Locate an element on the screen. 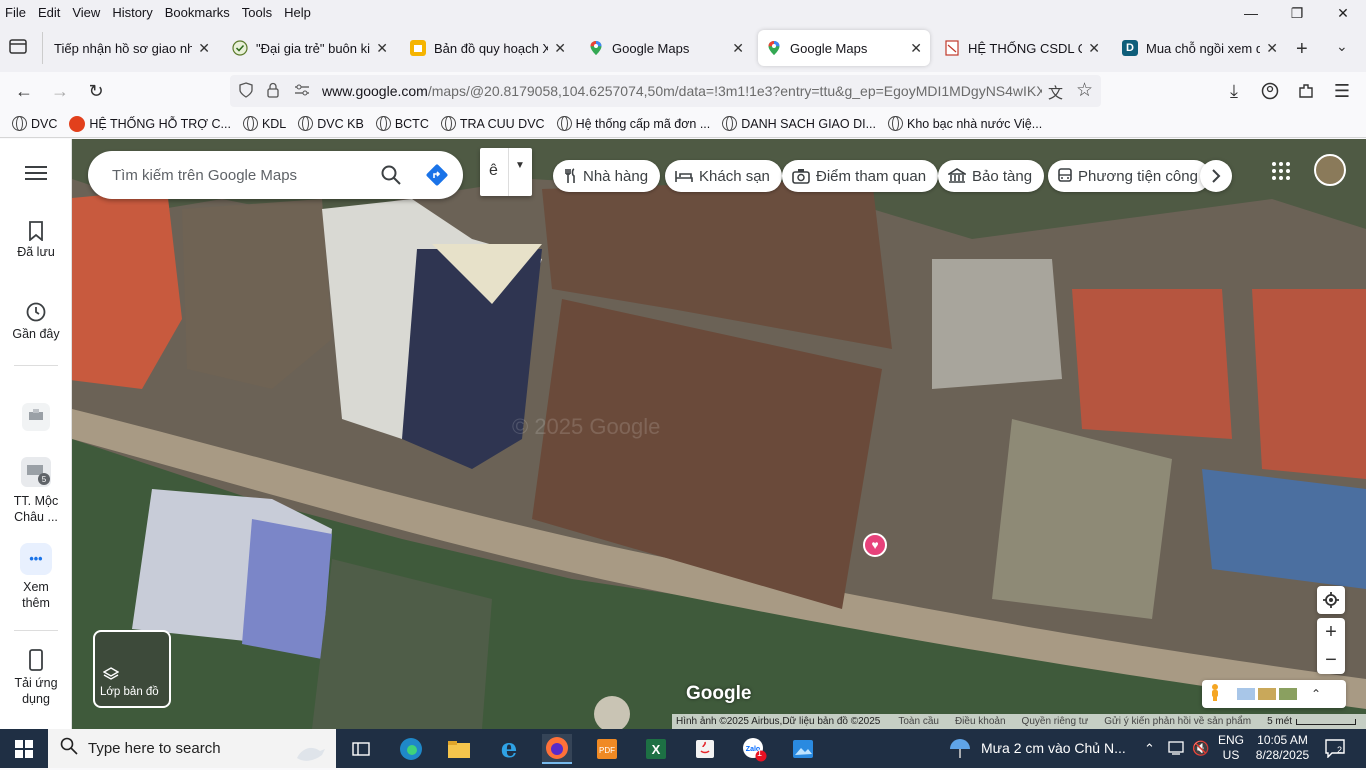 The width and height of the screenshot is (1366, 770). menu-help: Help is located at coordinates (297, 12).